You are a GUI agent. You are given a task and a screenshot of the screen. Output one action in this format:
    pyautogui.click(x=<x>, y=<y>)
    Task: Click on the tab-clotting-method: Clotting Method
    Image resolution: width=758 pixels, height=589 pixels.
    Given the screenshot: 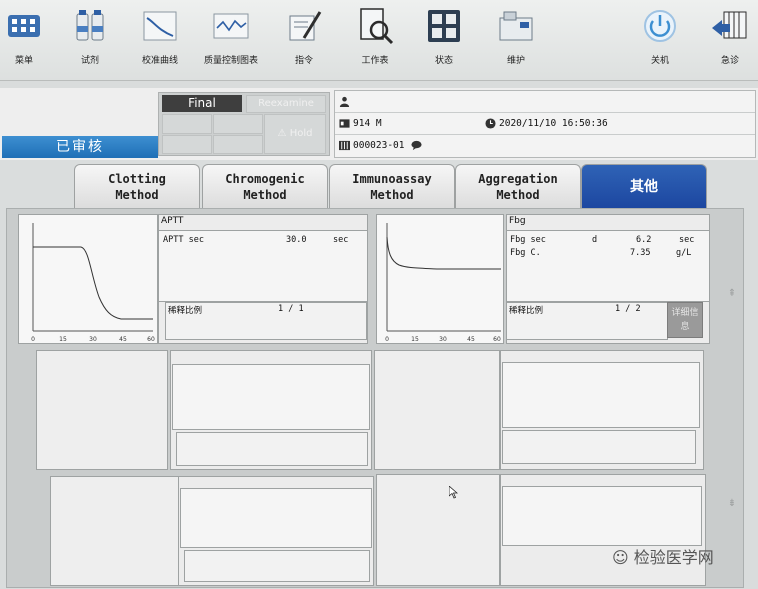 What is the action you would take?
    pyautogui.click(x=137, y=186)
    